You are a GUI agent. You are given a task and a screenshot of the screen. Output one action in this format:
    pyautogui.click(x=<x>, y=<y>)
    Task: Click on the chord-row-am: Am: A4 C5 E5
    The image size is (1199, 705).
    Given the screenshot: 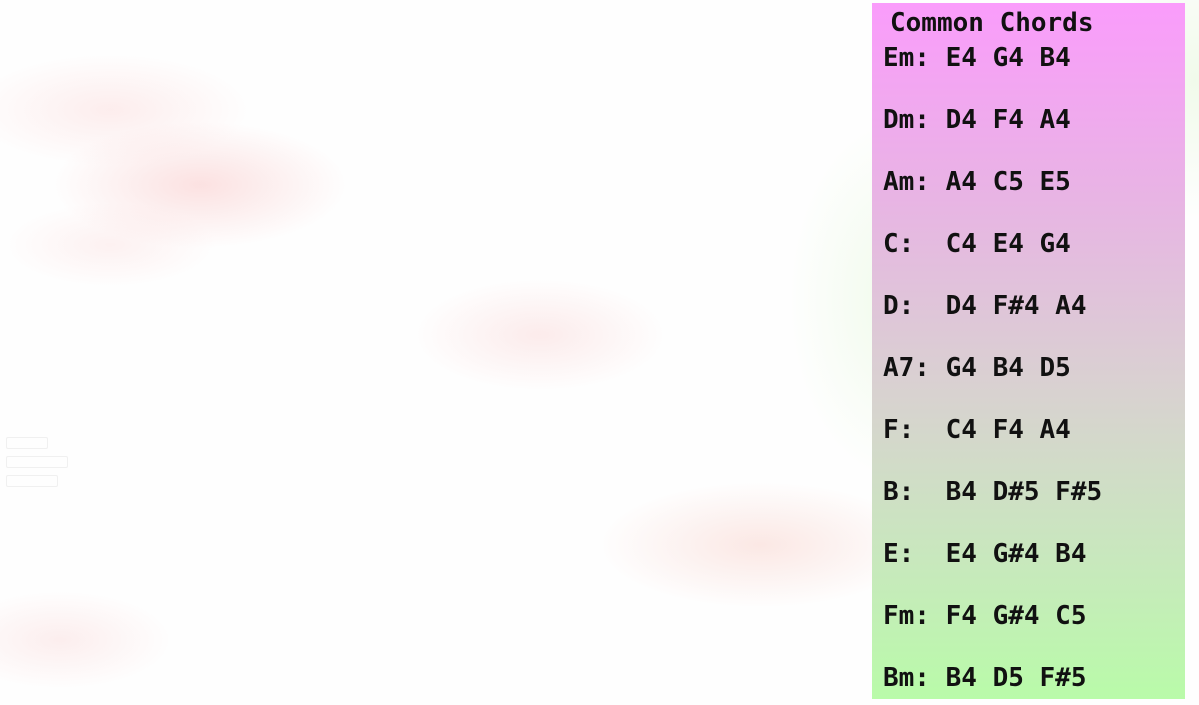 What is the action you would take?
    pyautogui.click(x=977, y=182)
    